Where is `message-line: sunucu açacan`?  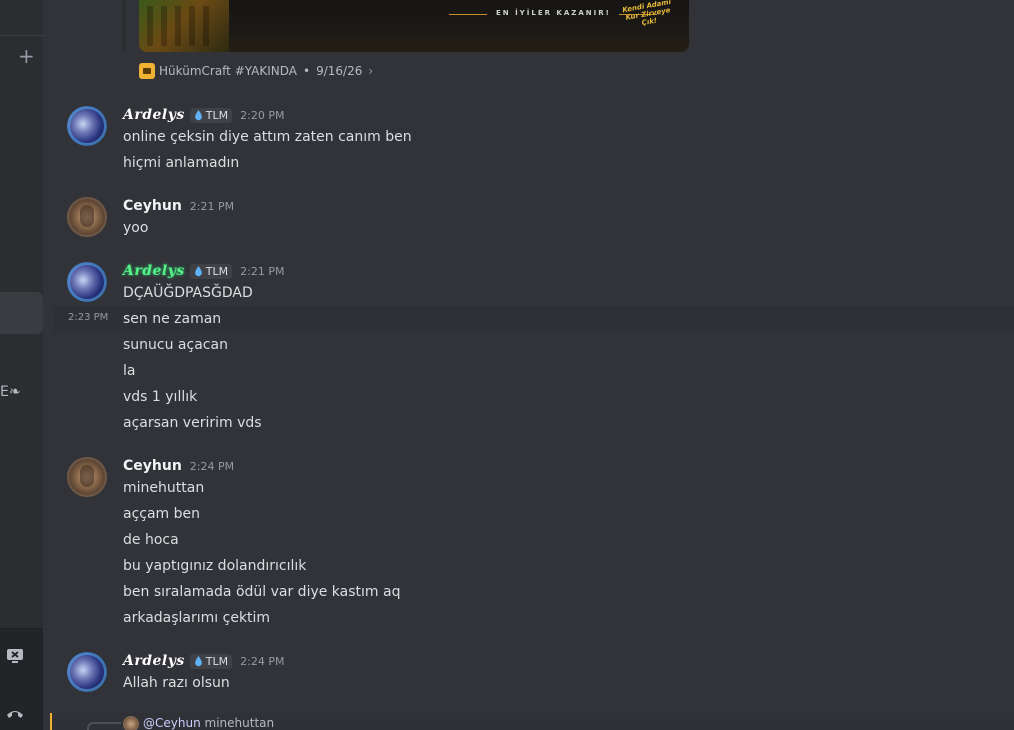 message-line: sunucu açacan is located at coordinates (175, 345).